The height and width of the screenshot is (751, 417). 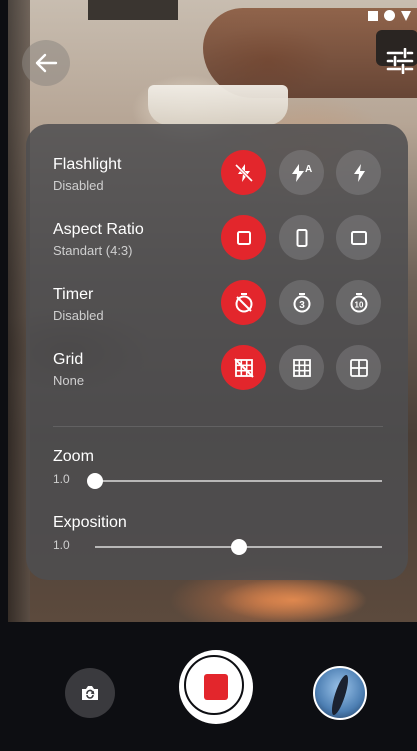 I want to click on setting-label: Aspect Ratio, so click(x=98, y=229).